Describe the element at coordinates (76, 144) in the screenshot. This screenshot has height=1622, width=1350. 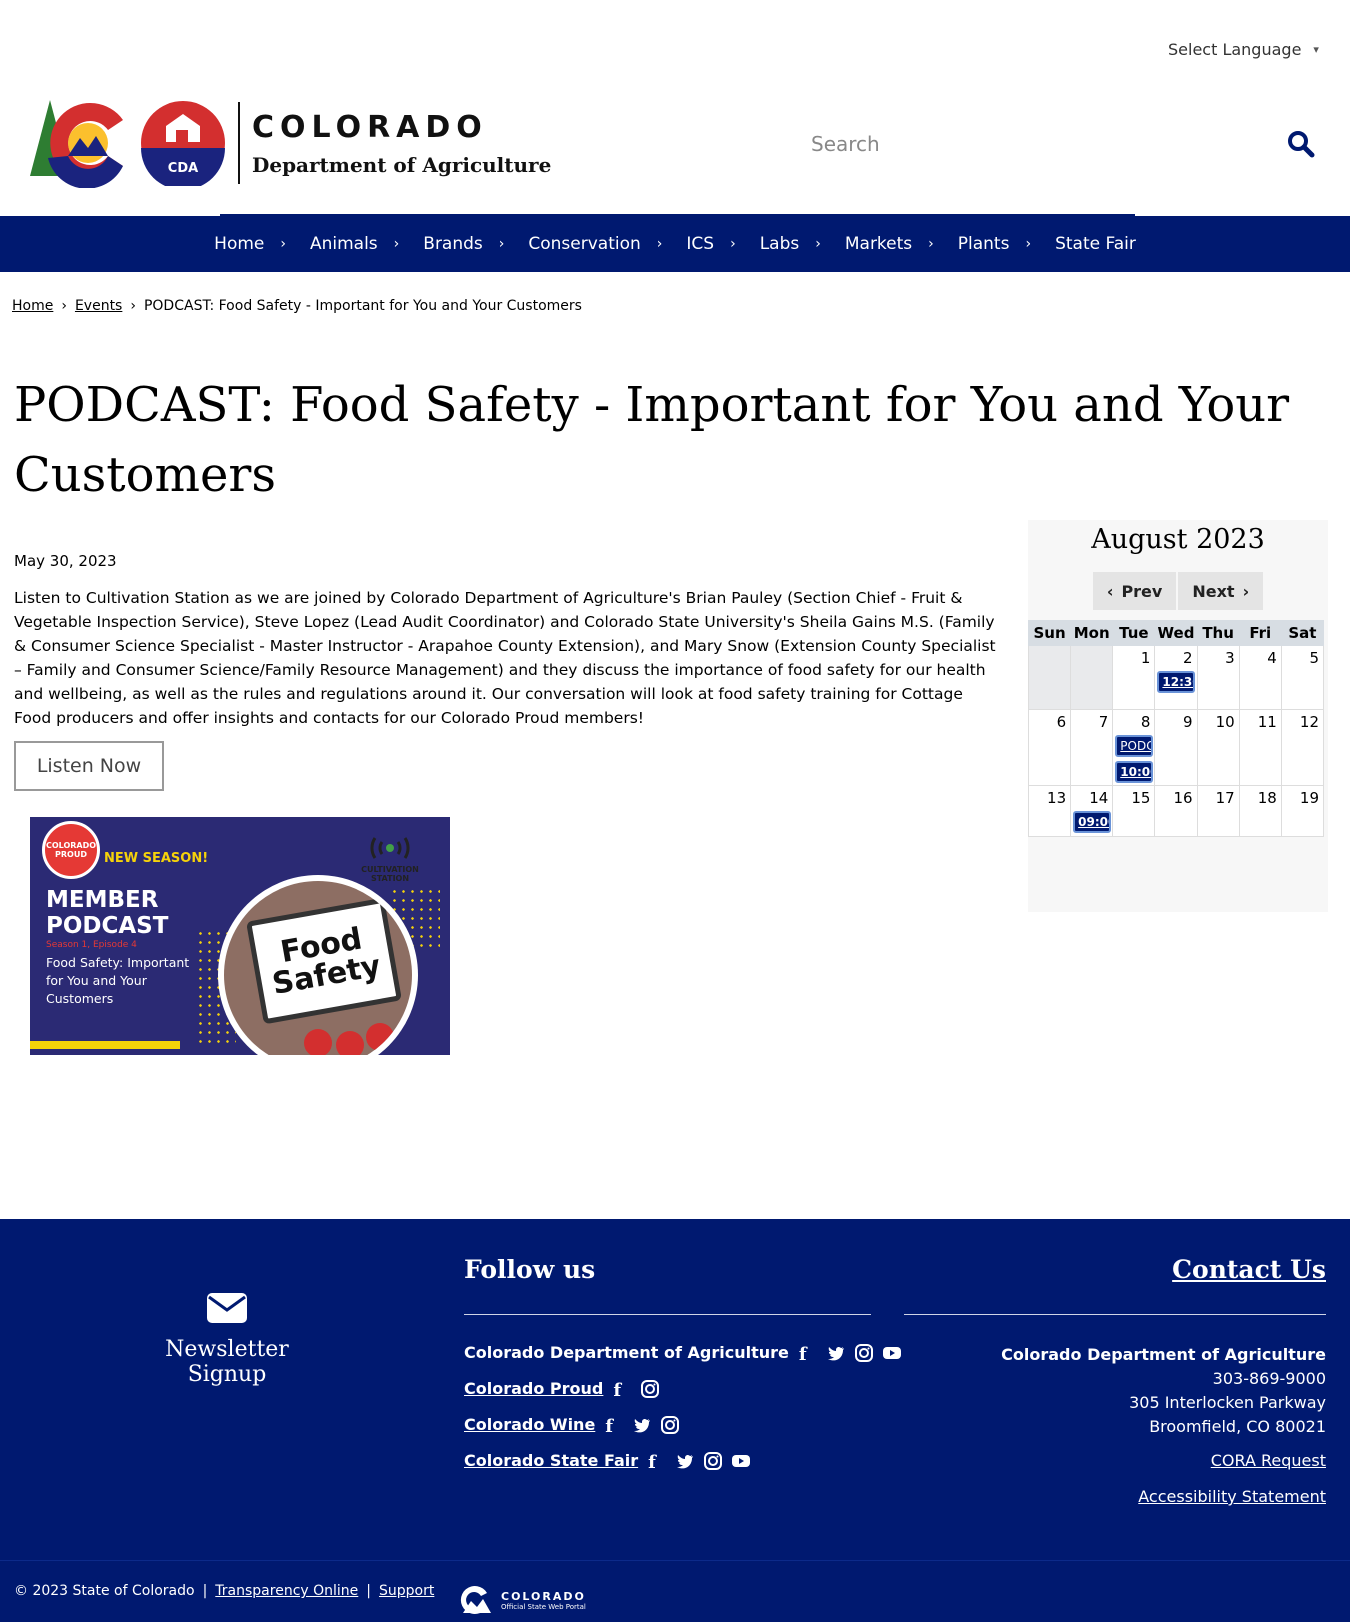
I see `colorado-c-logo-icon` at that location.